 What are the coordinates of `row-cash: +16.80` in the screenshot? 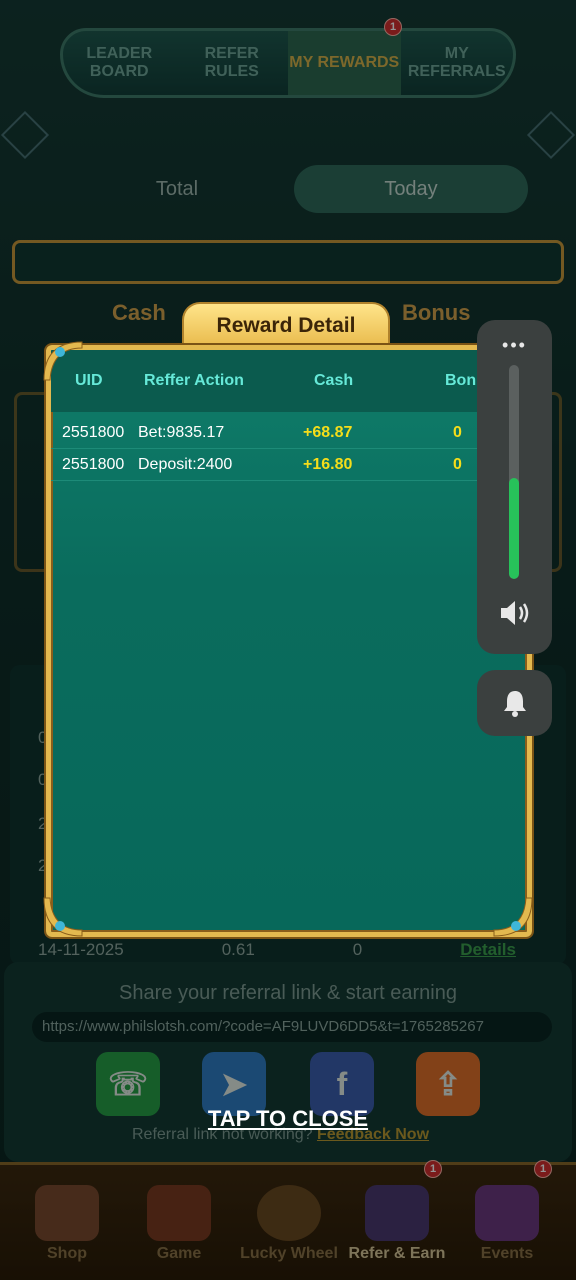 It's located at (328, 464).